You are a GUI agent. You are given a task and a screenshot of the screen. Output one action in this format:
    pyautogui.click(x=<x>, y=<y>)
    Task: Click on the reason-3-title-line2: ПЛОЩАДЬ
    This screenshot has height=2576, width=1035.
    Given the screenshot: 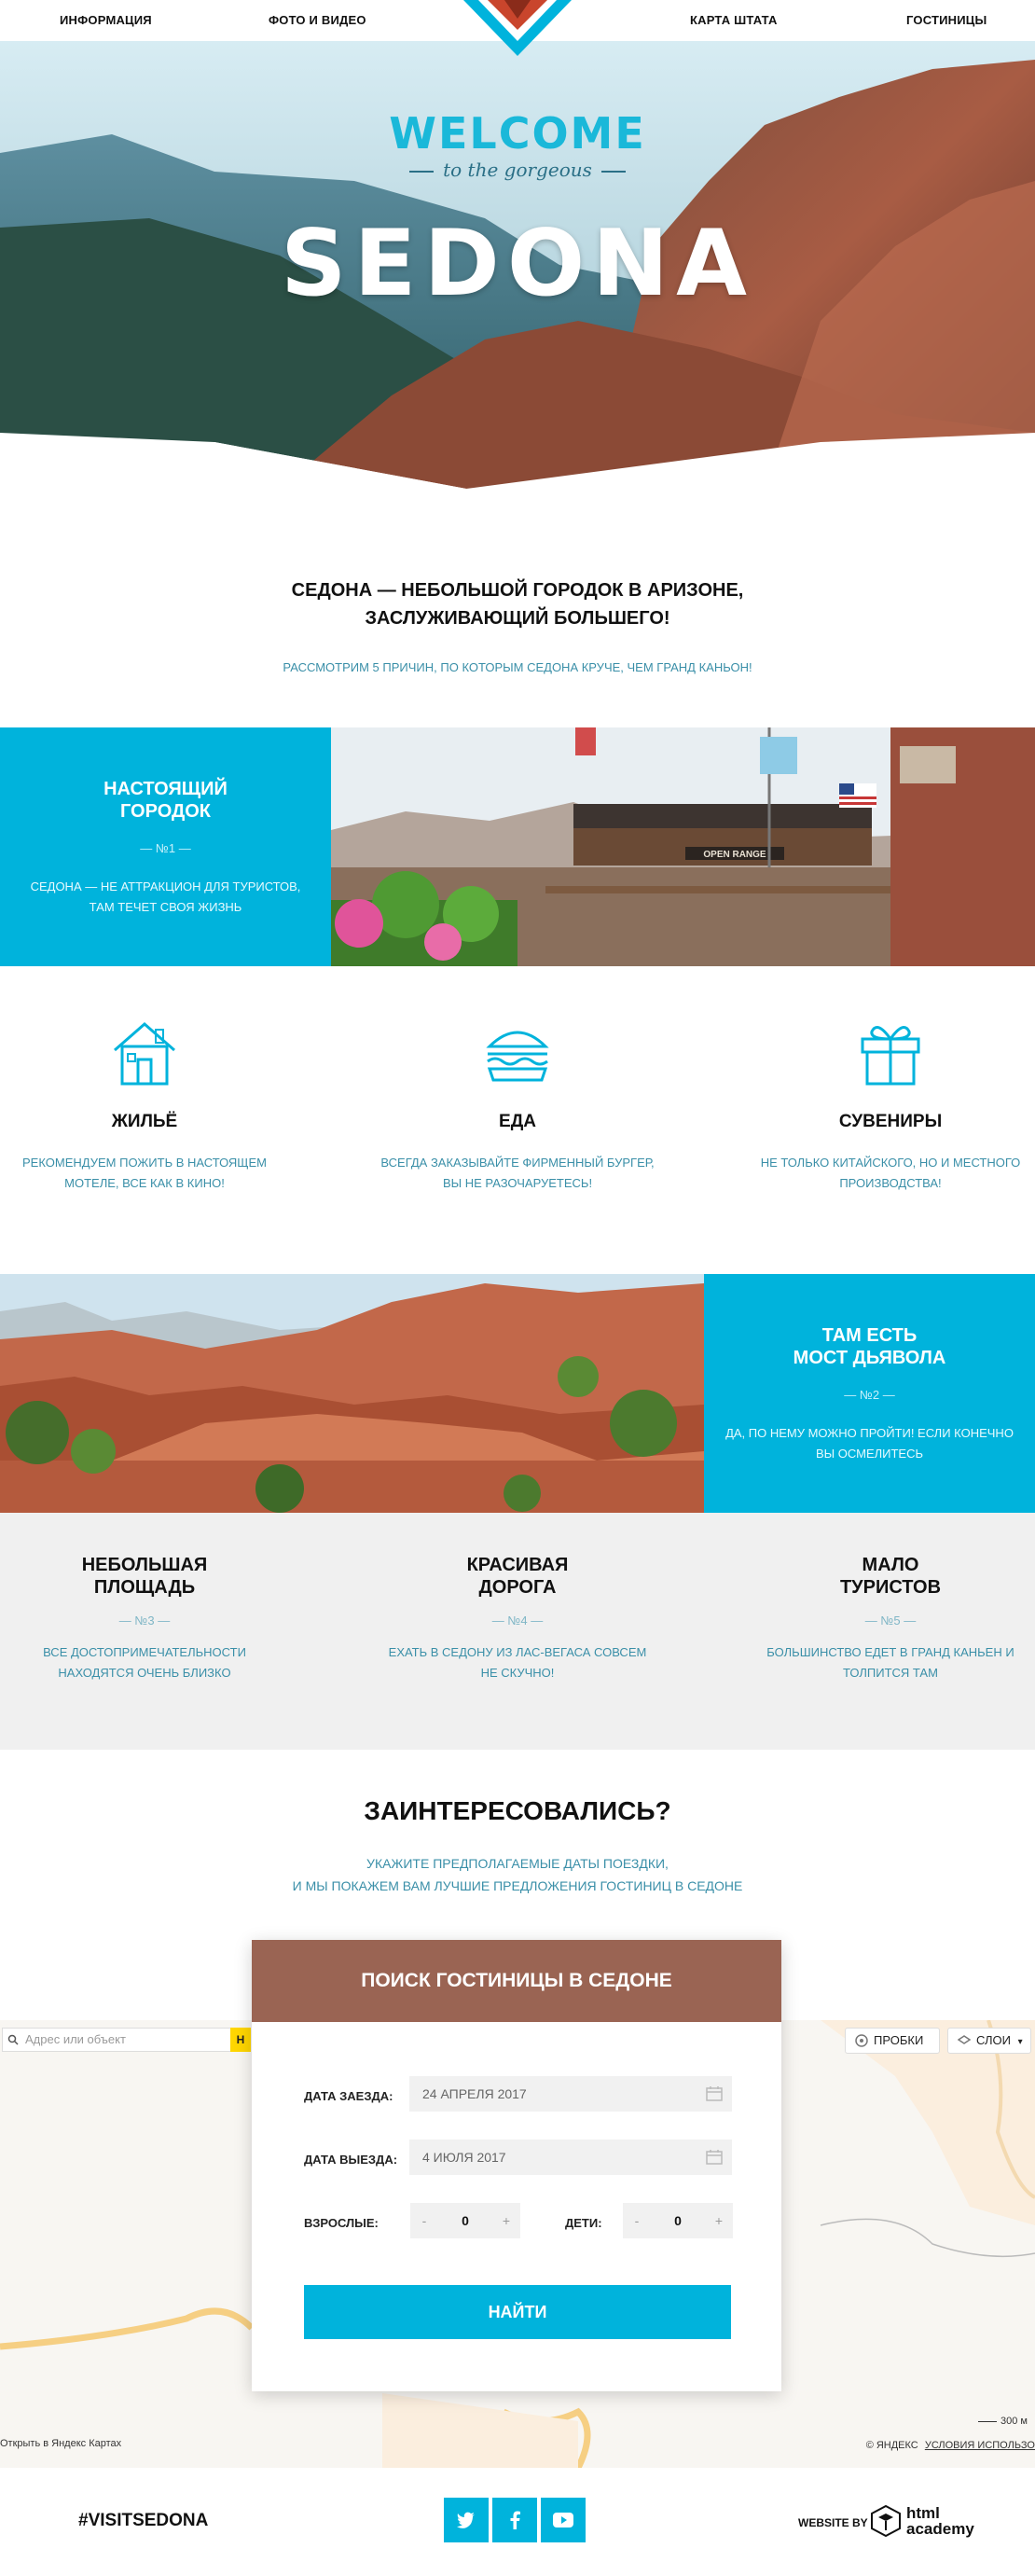 What is the action you would take?
    pyautogui.click(x=144, y=1587)
    